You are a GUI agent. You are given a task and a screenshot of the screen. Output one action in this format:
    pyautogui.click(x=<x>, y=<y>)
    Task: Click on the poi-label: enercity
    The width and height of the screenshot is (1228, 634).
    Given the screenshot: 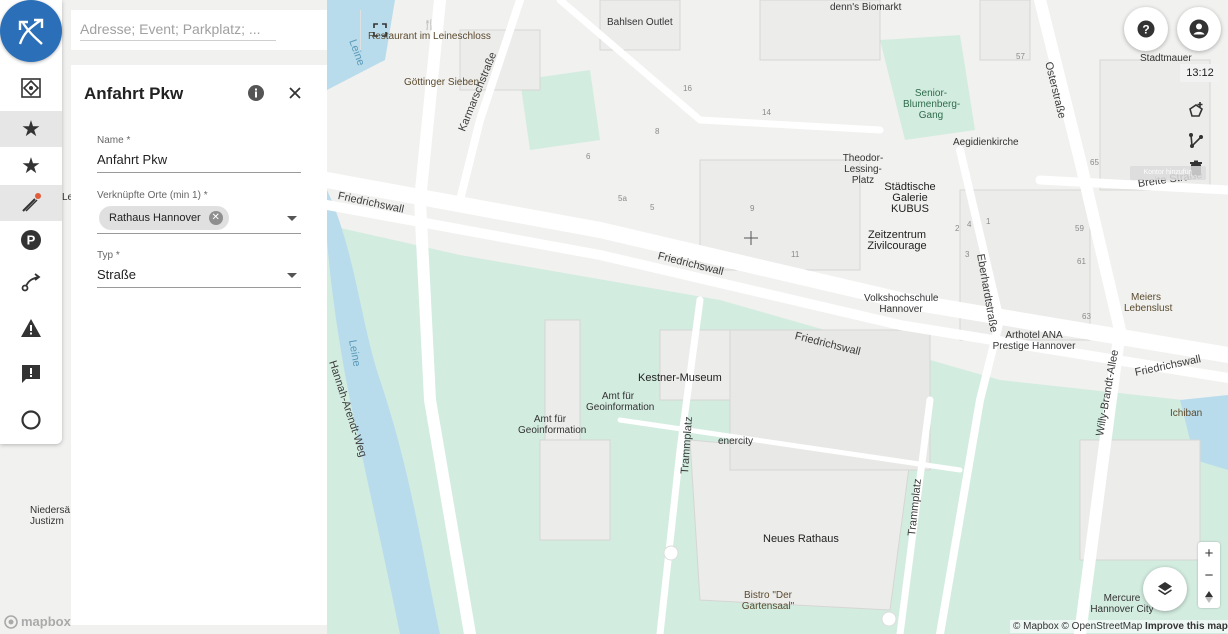 What is the action you would take?
    pyautogui.click(x=736, y=441)
    